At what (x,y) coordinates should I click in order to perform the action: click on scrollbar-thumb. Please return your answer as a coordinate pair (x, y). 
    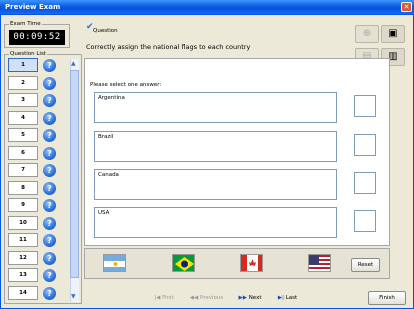
    Looking at the image, I should click on (74, 174).